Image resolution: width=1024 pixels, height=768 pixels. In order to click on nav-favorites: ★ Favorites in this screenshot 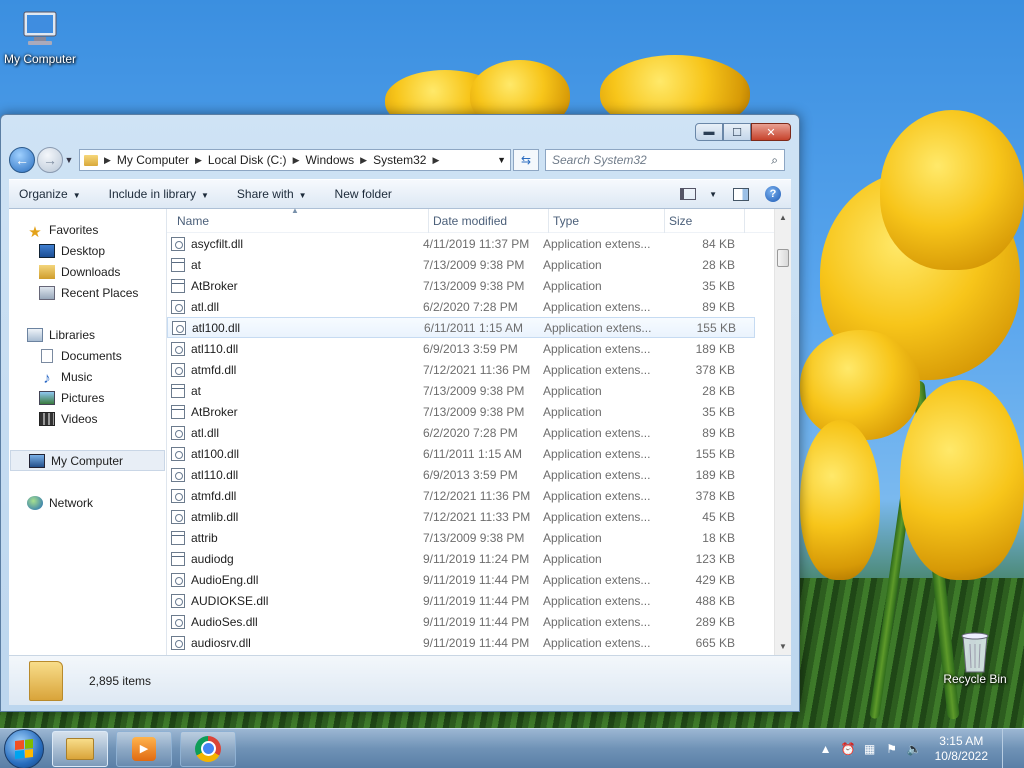, I will do `click(87, 230)`.